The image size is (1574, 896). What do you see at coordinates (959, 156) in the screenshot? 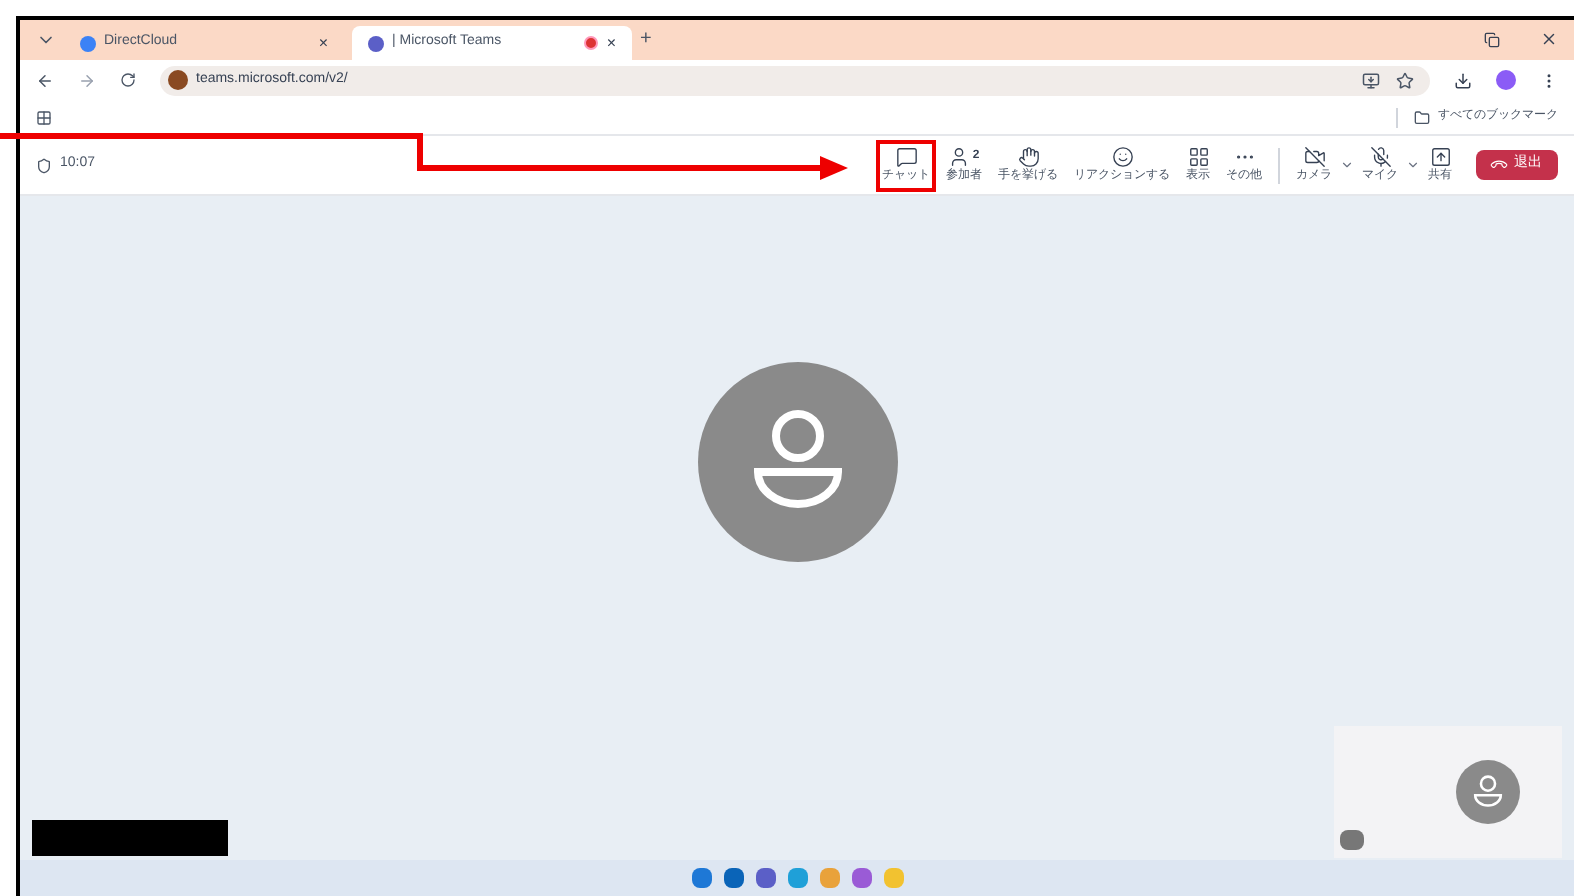
I see `person-icon` at bounding box center [959, 156].